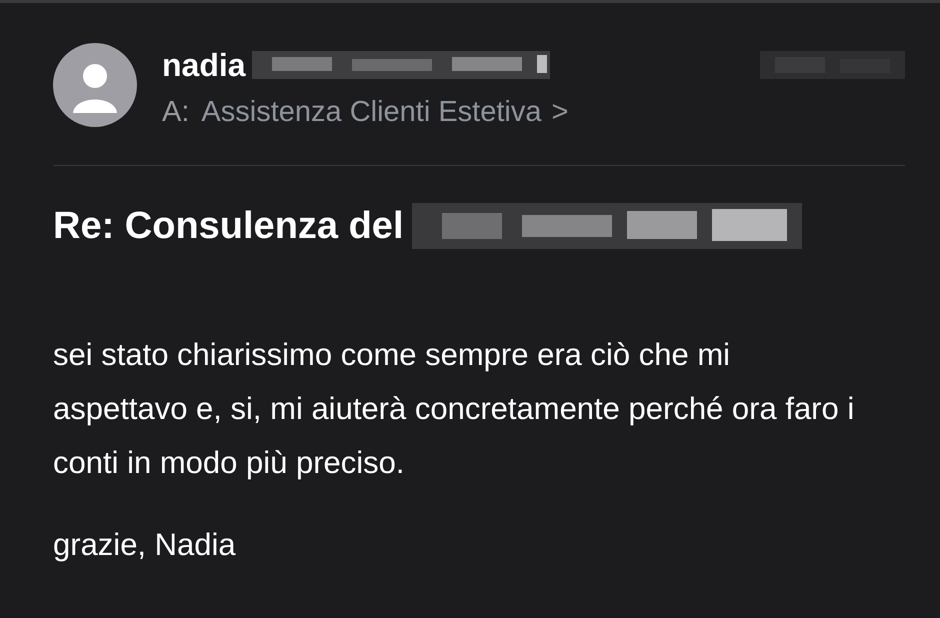 The image size is (940, 618). What do you see at coordinates (176, 112) in the screenshot?
I see `recipient-prefix: A:` at bounding box center [176, 112].